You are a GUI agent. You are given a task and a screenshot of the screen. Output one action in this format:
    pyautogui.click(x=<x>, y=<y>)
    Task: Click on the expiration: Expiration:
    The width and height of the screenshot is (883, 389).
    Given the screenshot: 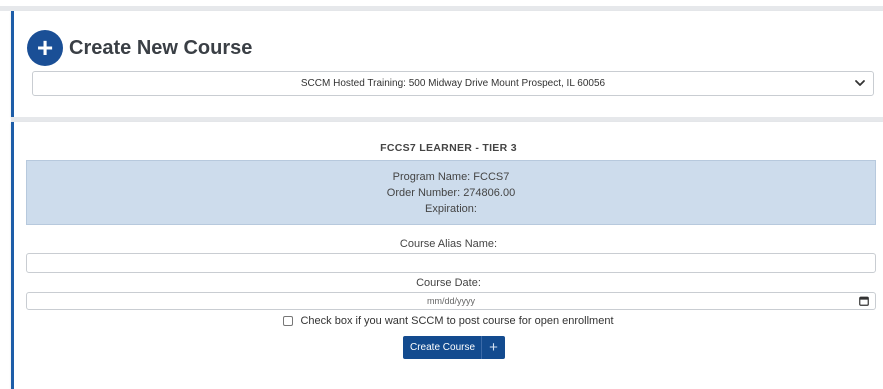 What is the action you would take?
    pyautogui.click(x=451, y=208)
    